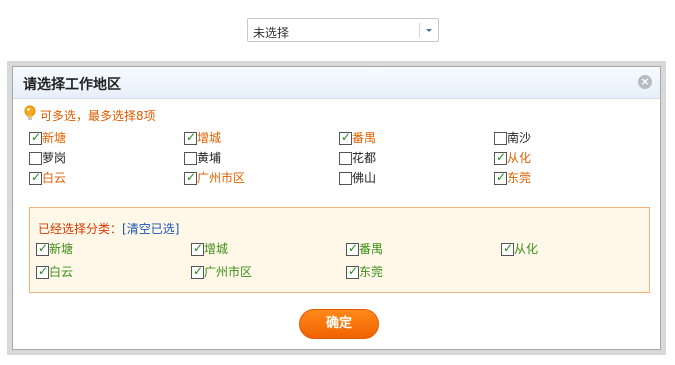  I want to click on chevron-down-icon, so click(429, 30).